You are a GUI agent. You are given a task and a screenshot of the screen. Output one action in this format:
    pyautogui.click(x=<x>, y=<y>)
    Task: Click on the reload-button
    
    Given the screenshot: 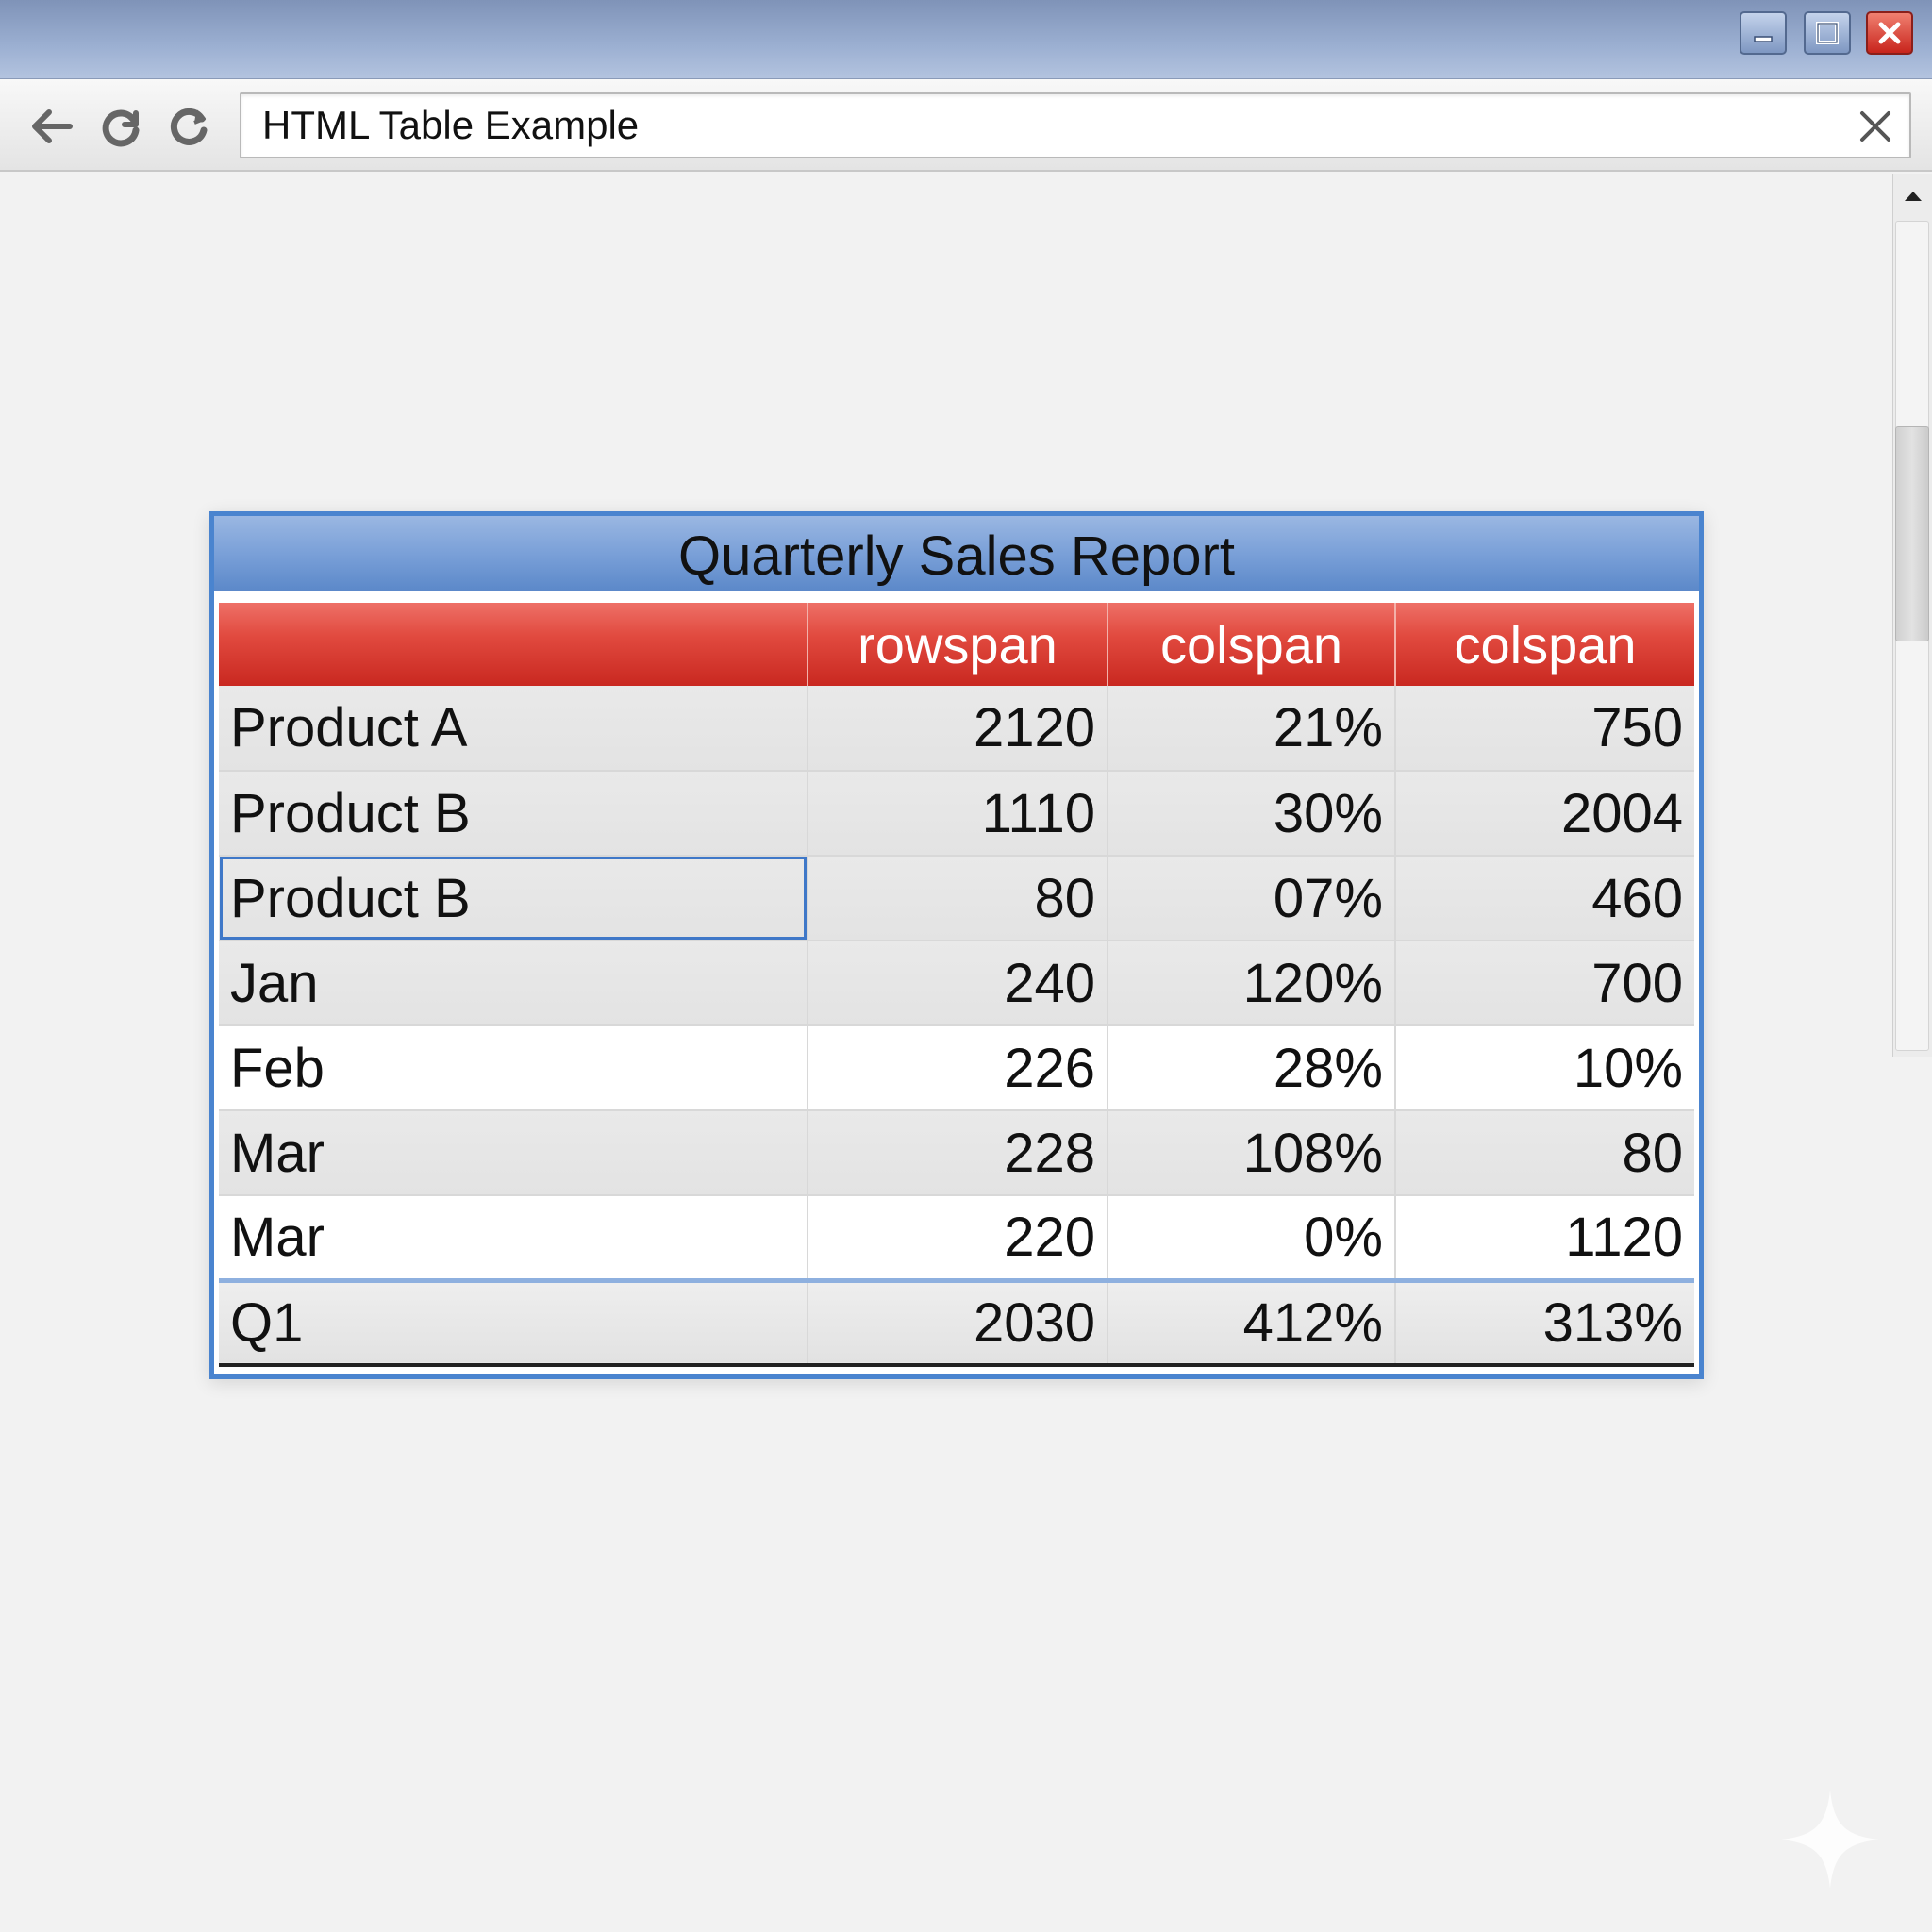 What is the action you would take?
    pyautogui.click(x=121, y=126)
    